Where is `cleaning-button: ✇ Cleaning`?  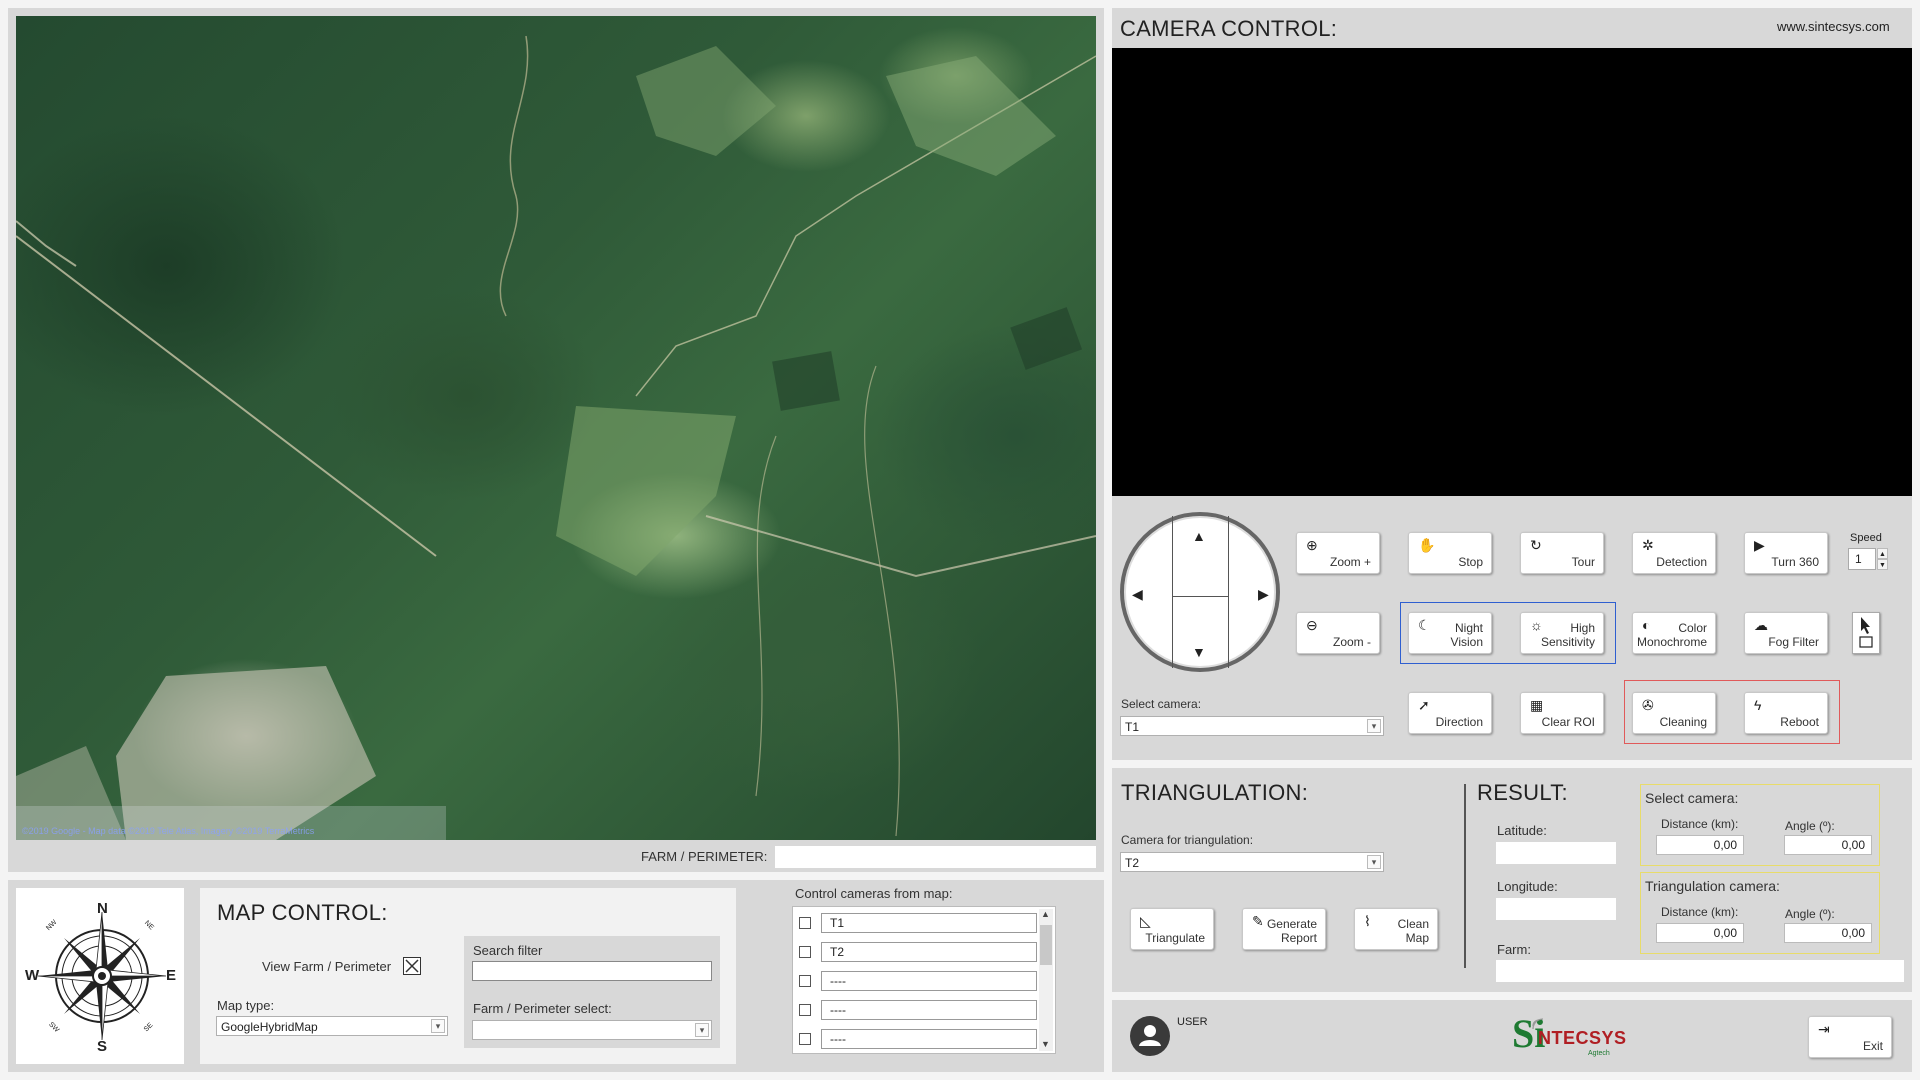
cleaning-button: ✇ Cleaning is located at coordinates (1674, 713).